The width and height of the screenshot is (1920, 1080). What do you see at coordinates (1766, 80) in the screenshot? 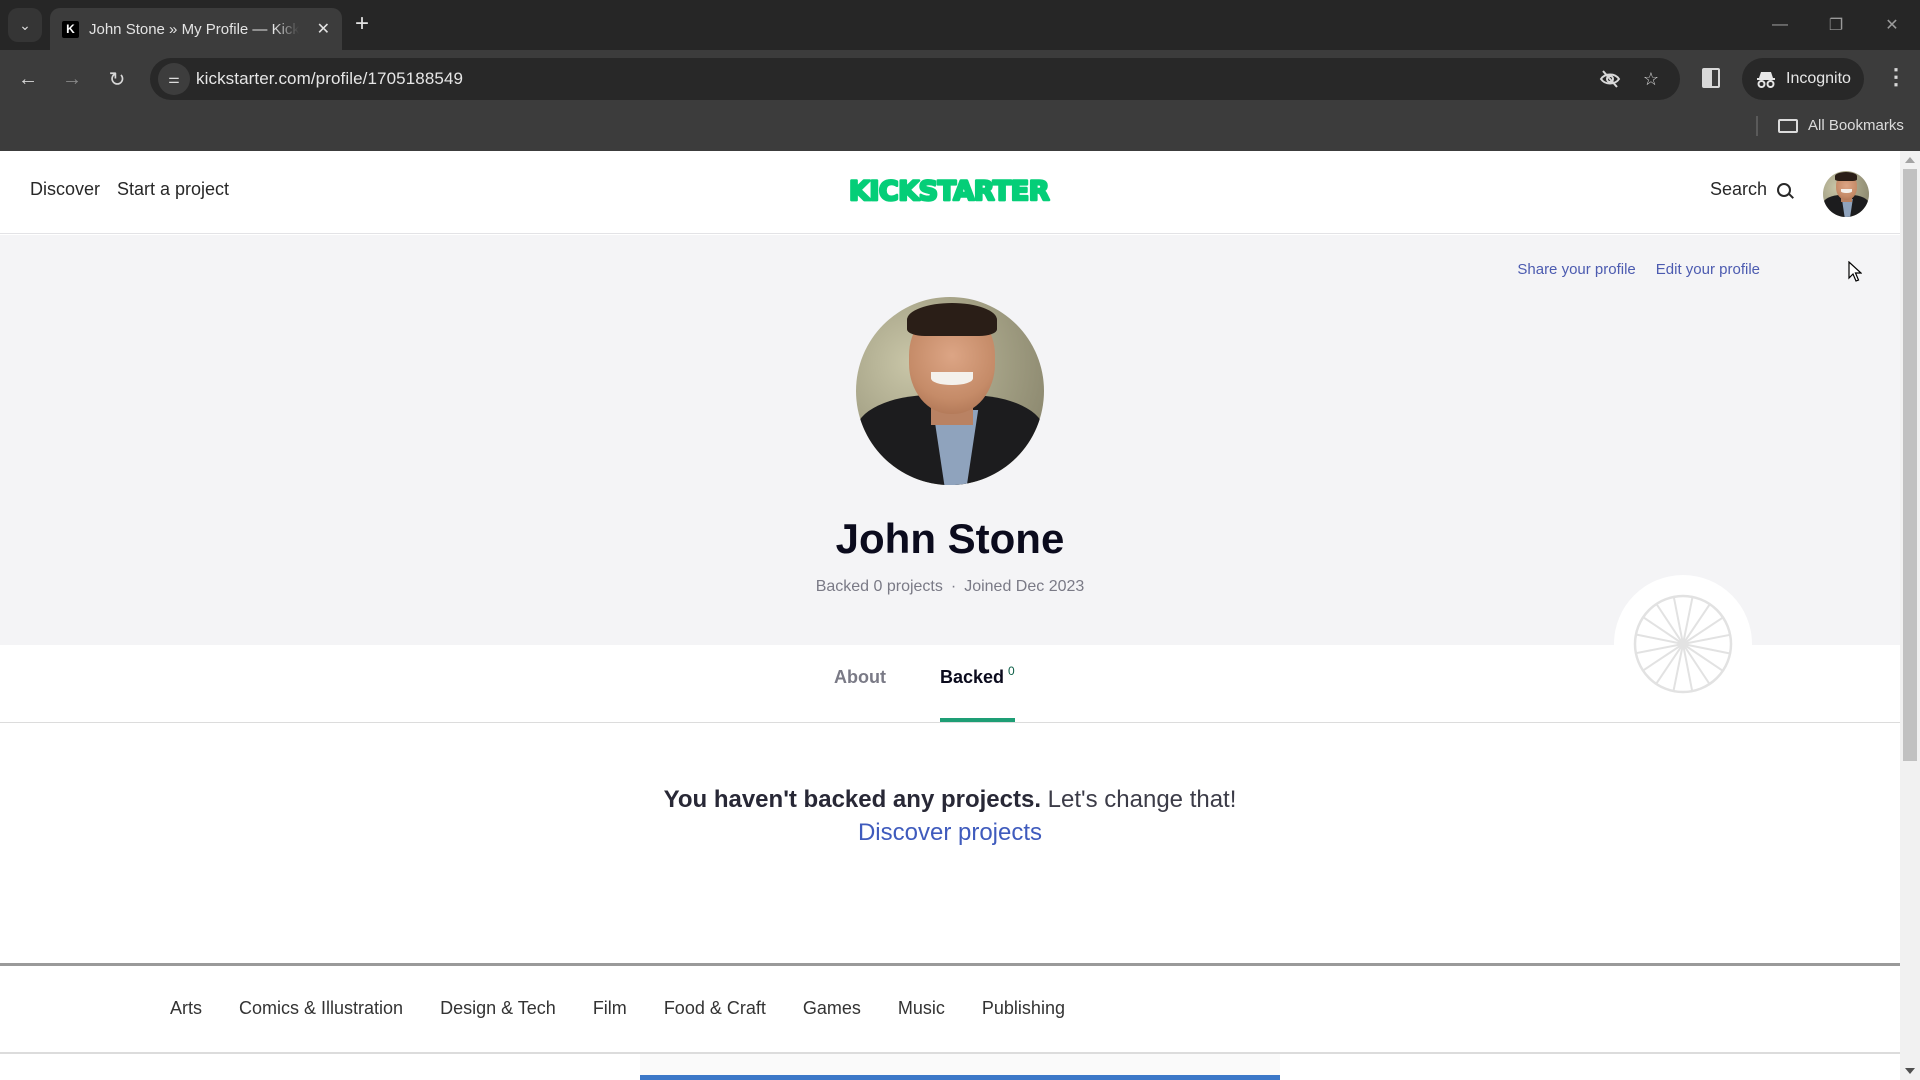
I see `incognito-icon` at bounding box center [1766, 80].